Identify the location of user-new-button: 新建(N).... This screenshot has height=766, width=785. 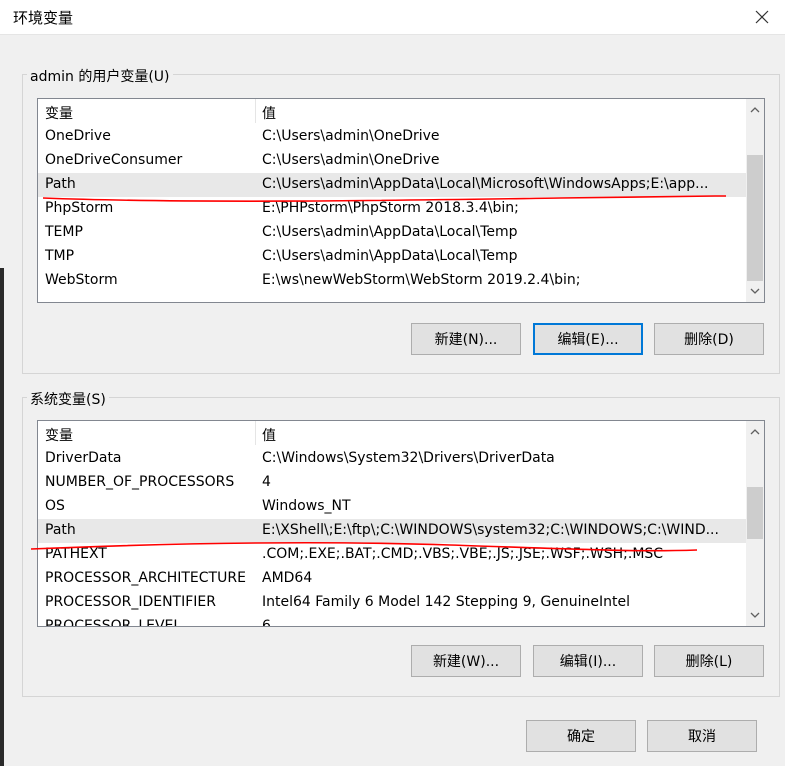
(466, 339).